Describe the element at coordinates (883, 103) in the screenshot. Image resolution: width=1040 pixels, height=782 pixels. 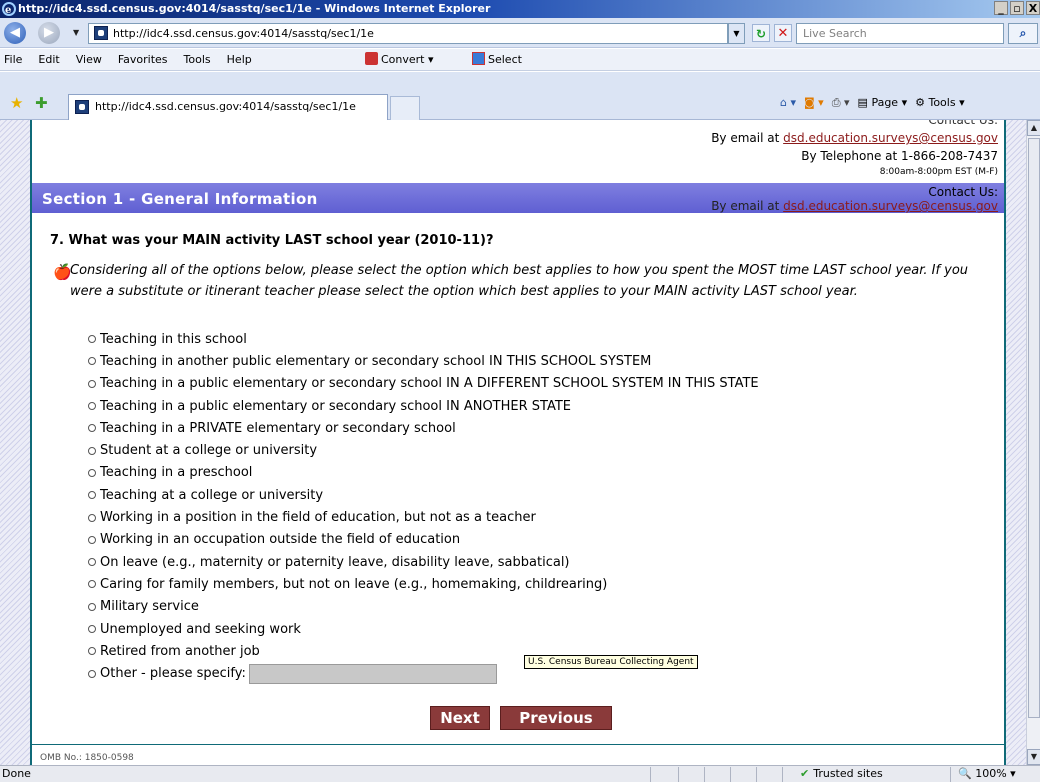
I see `page-menu: ▤ Page ▾` at that location.